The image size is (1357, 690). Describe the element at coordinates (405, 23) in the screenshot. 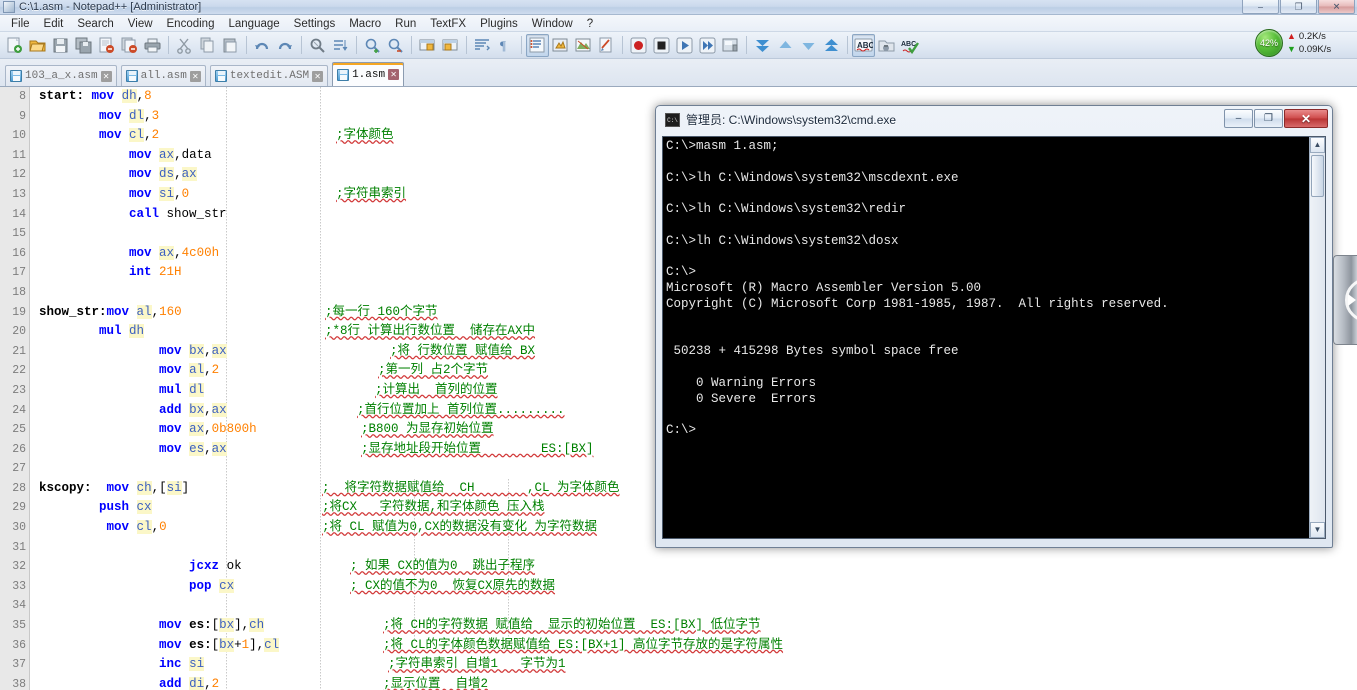

I see `menu-run: Run` at that location.